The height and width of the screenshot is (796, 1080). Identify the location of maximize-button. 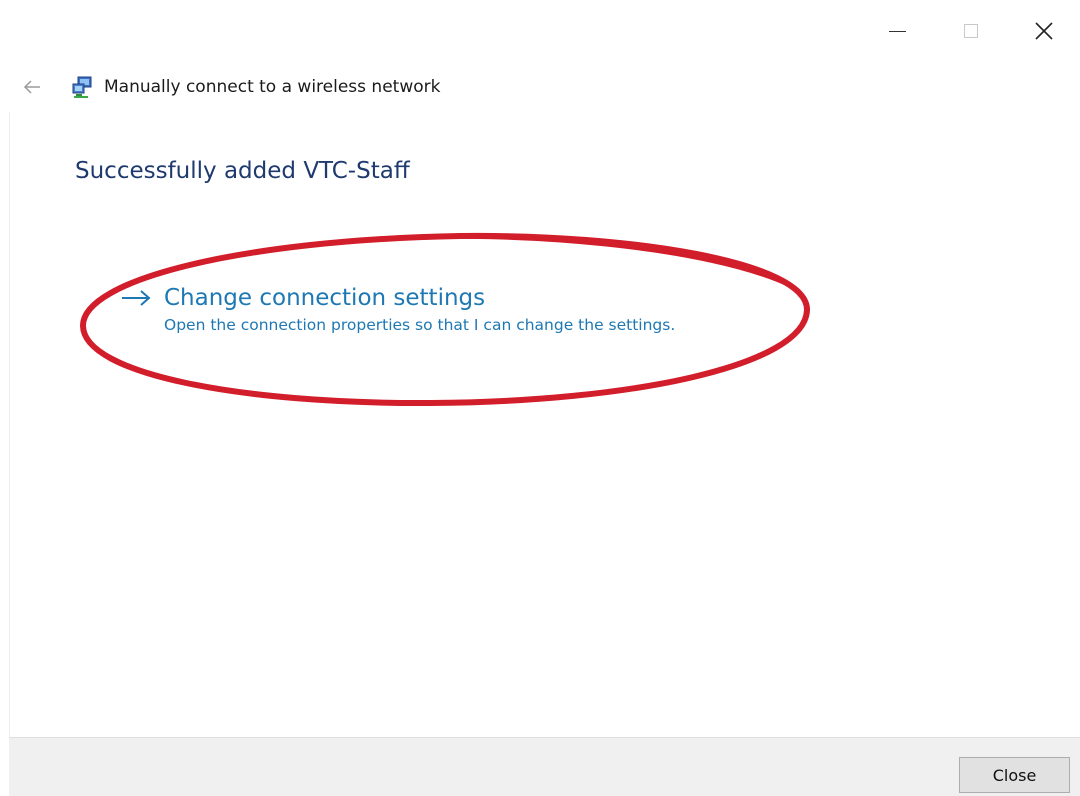
(970, 31).